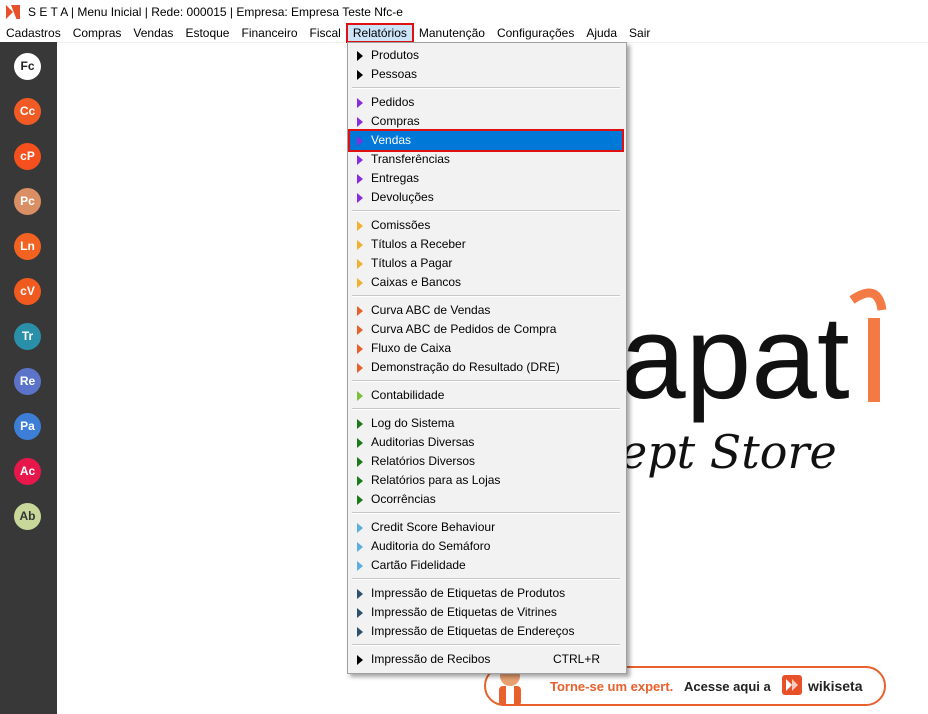 Image resolution: width=928 pixels, height=714 pixels. I want to click on menu-item-entregas: Entregas, so click(486, 178).